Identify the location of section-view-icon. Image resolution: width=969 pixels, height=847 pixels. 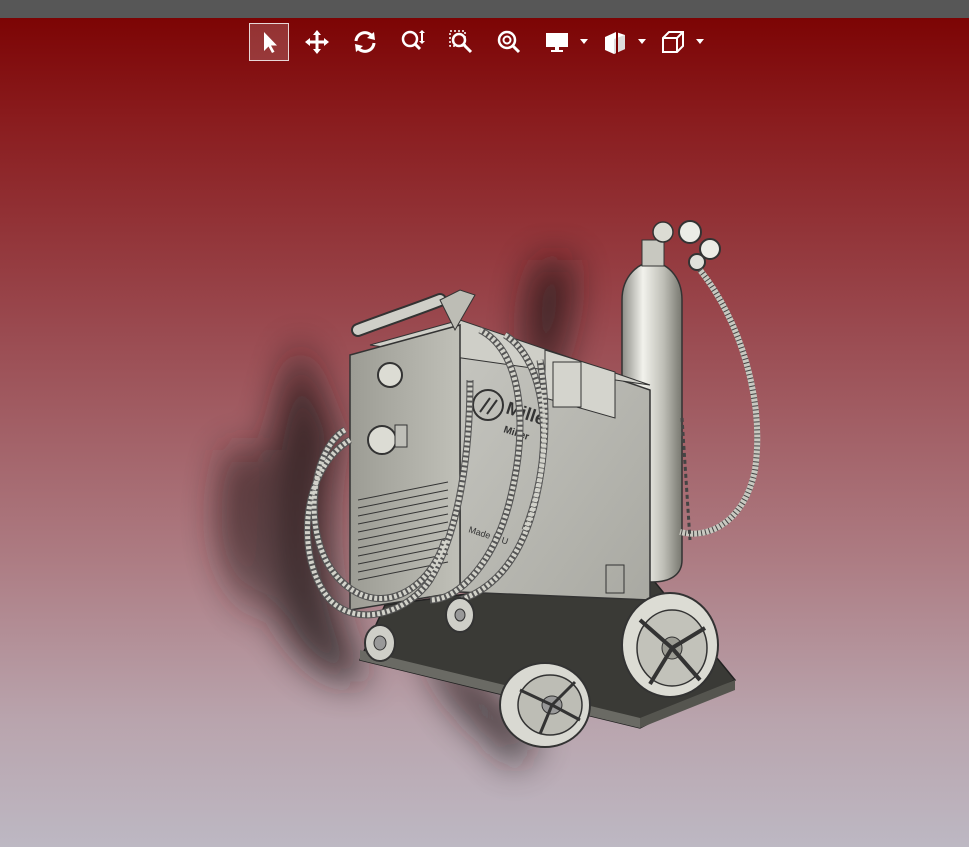
(615, 42).